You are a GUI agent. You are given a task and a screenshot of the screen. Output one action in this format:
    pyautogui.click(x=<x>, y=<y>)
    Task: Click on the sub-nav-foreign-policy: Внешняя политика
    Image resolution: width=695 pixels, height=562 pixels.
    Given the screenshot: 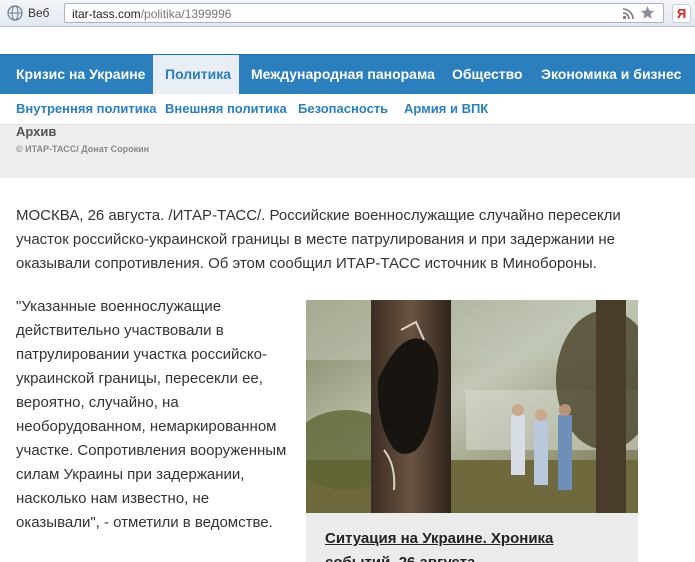 What is the action you would take?
    pyautogui.click(x=226, y=108)
    